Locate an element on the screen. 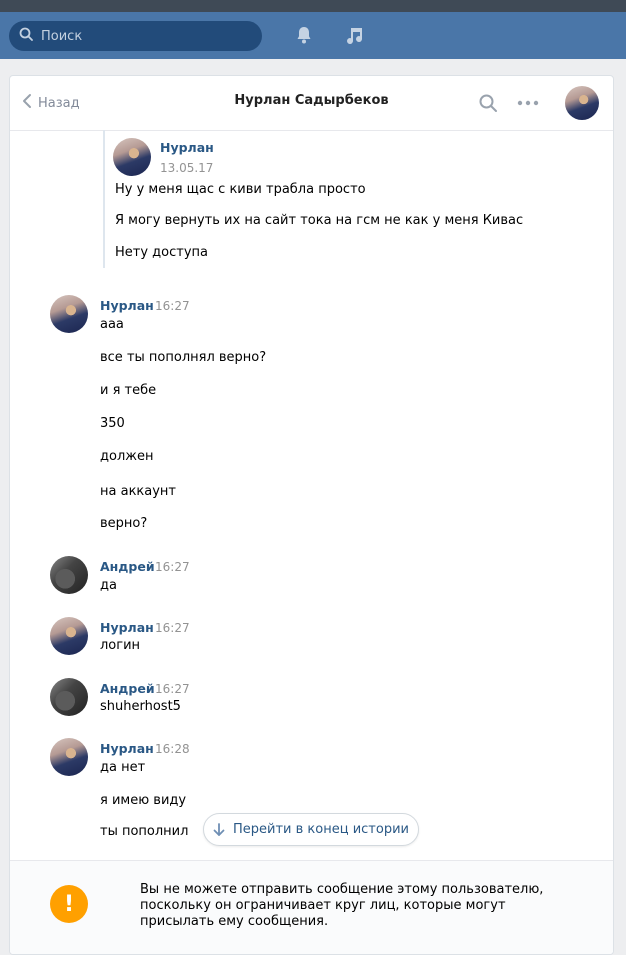 This screenshot has width=626, height=955. more-icon is located at coordinates (528, 103).